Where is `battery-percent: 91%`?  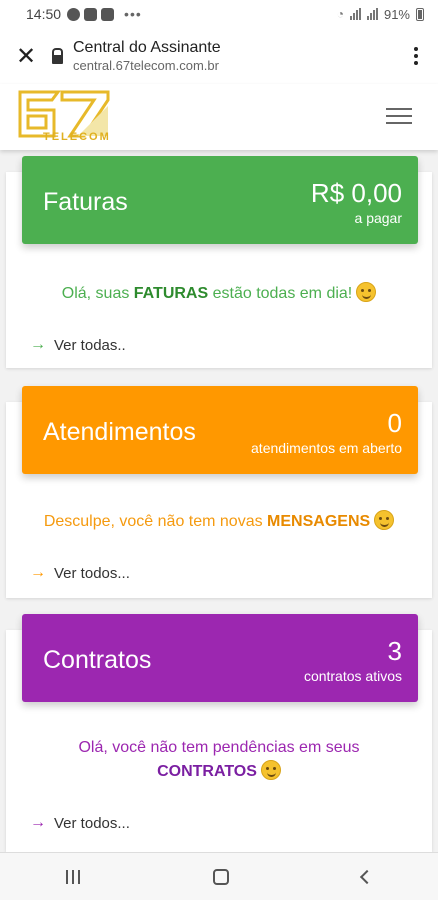 battery-percent: 91% is located at coordinates (396, 14).